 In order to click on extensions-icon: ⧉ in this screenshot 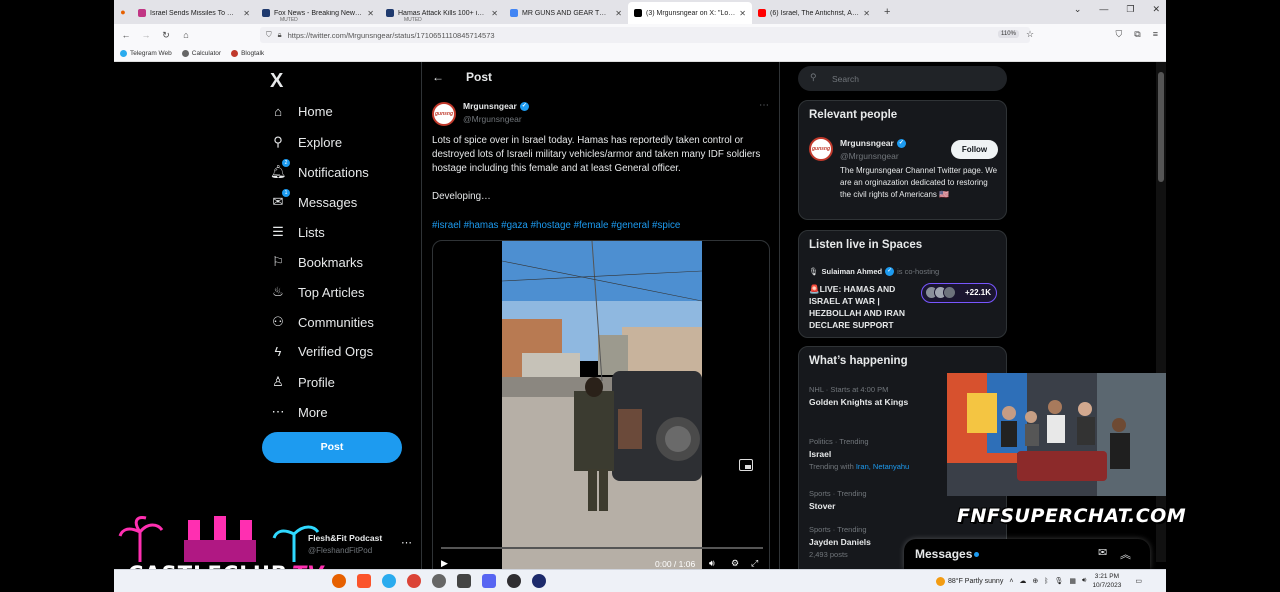, I will do `click(1137, 34)`.